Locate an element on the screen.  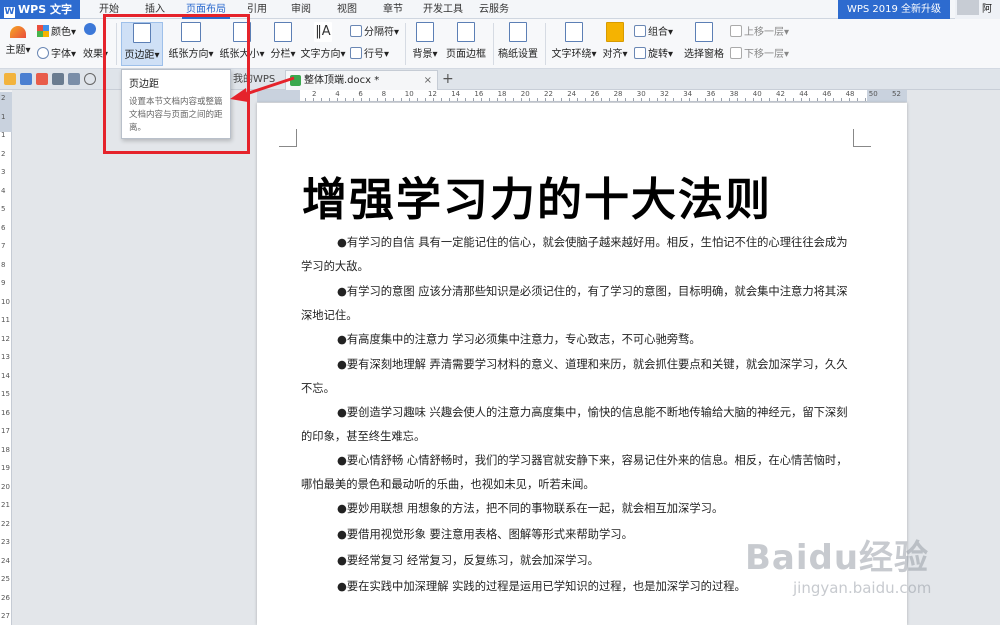
ruler-tick-label: 15 is located at coordinates (5, 394).